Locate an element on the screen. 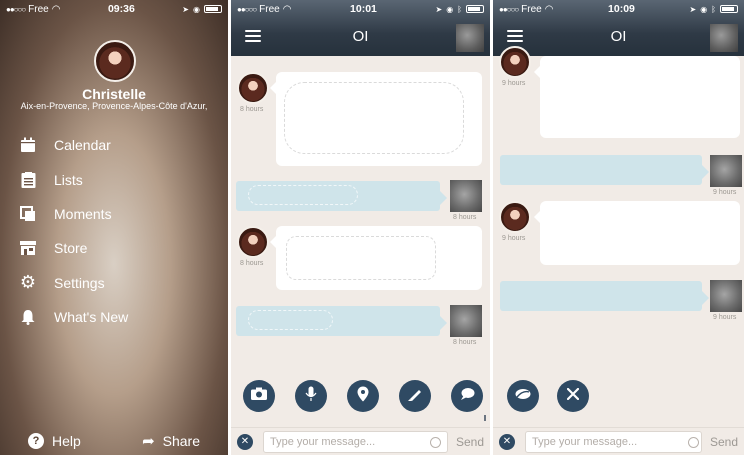 The height and width of the screenshot is (455, 744). gear-icon: ⚙ is located at coordinates (28, 282).